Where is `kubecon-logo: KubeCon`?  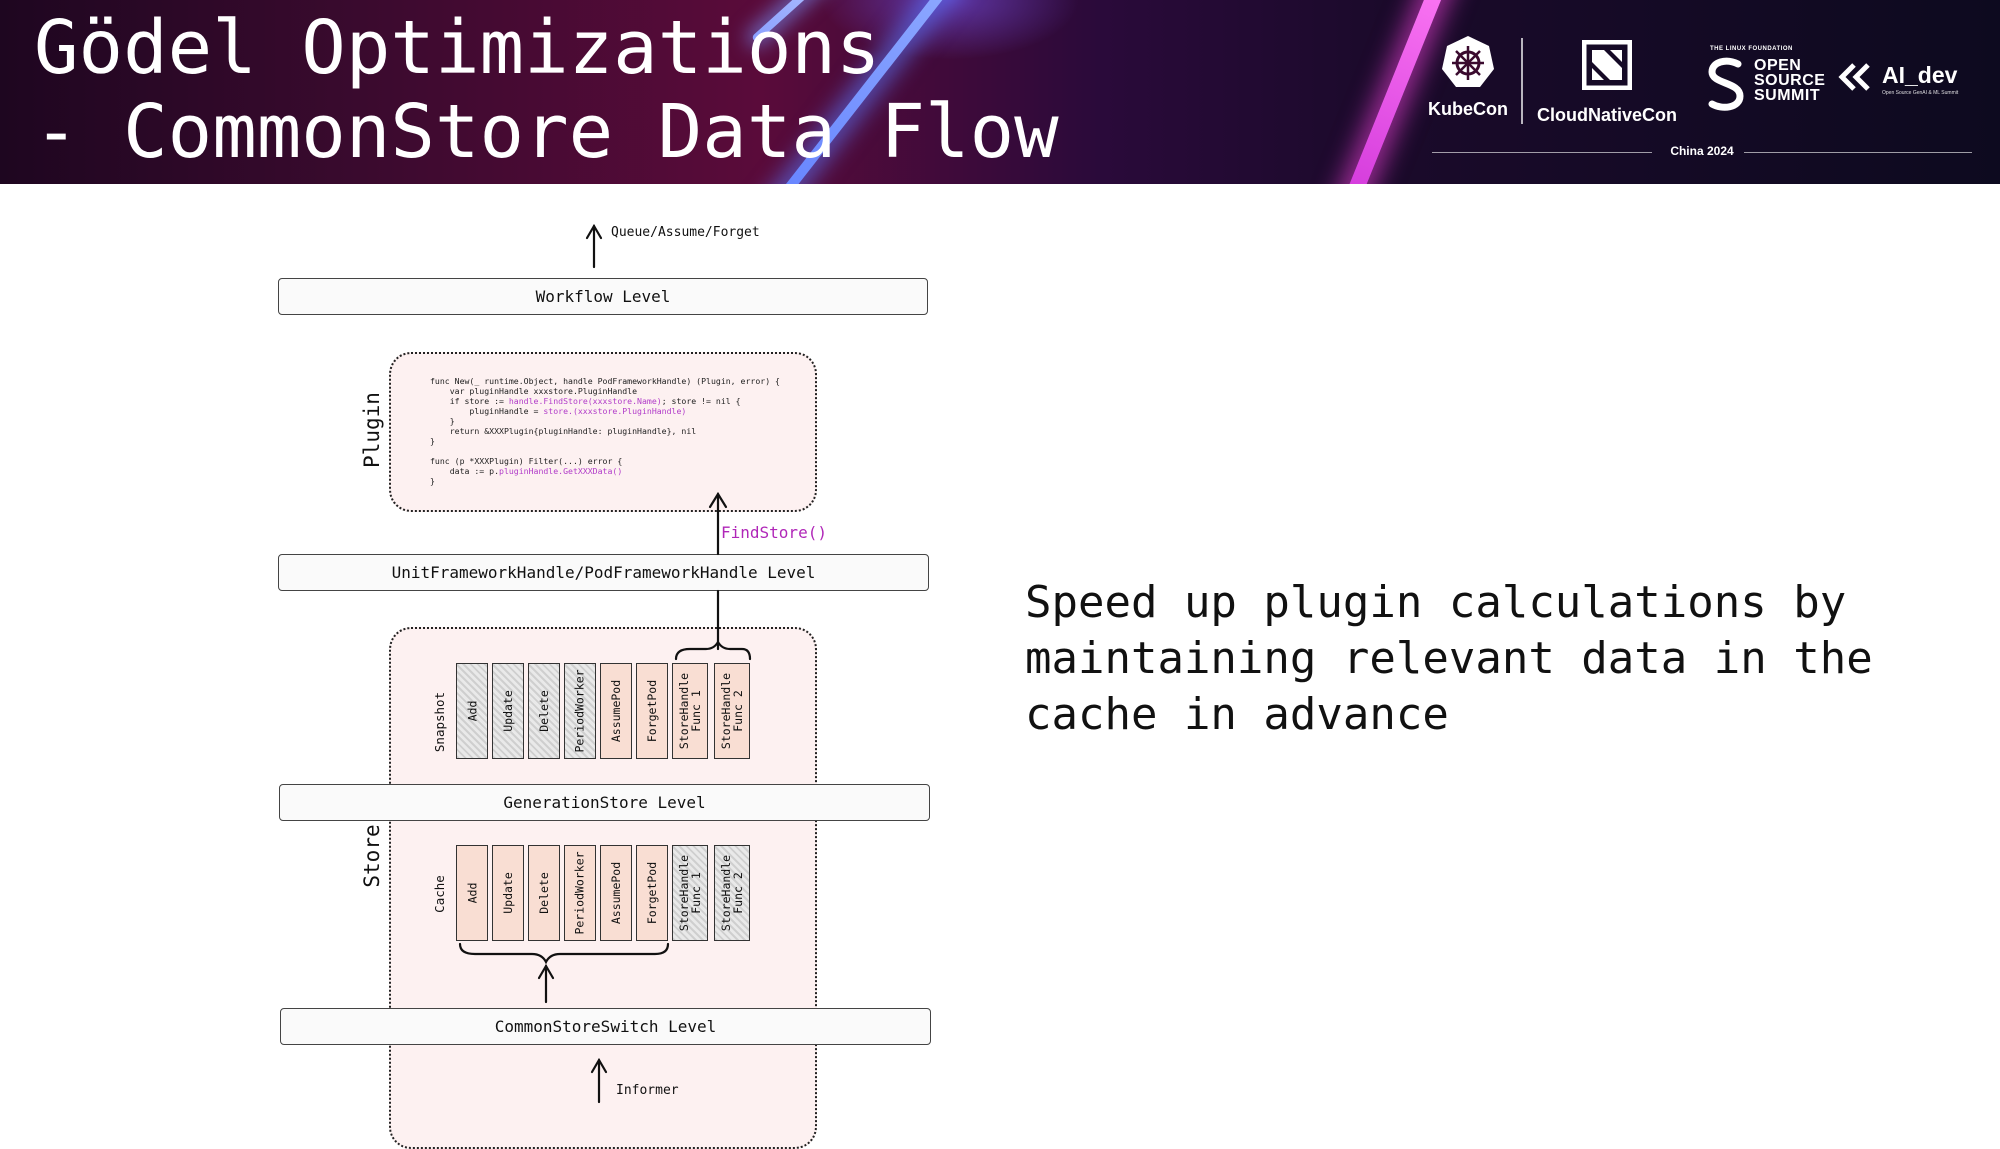
kubecon-logo: KubeCon is located at coordinates (1468, 77).